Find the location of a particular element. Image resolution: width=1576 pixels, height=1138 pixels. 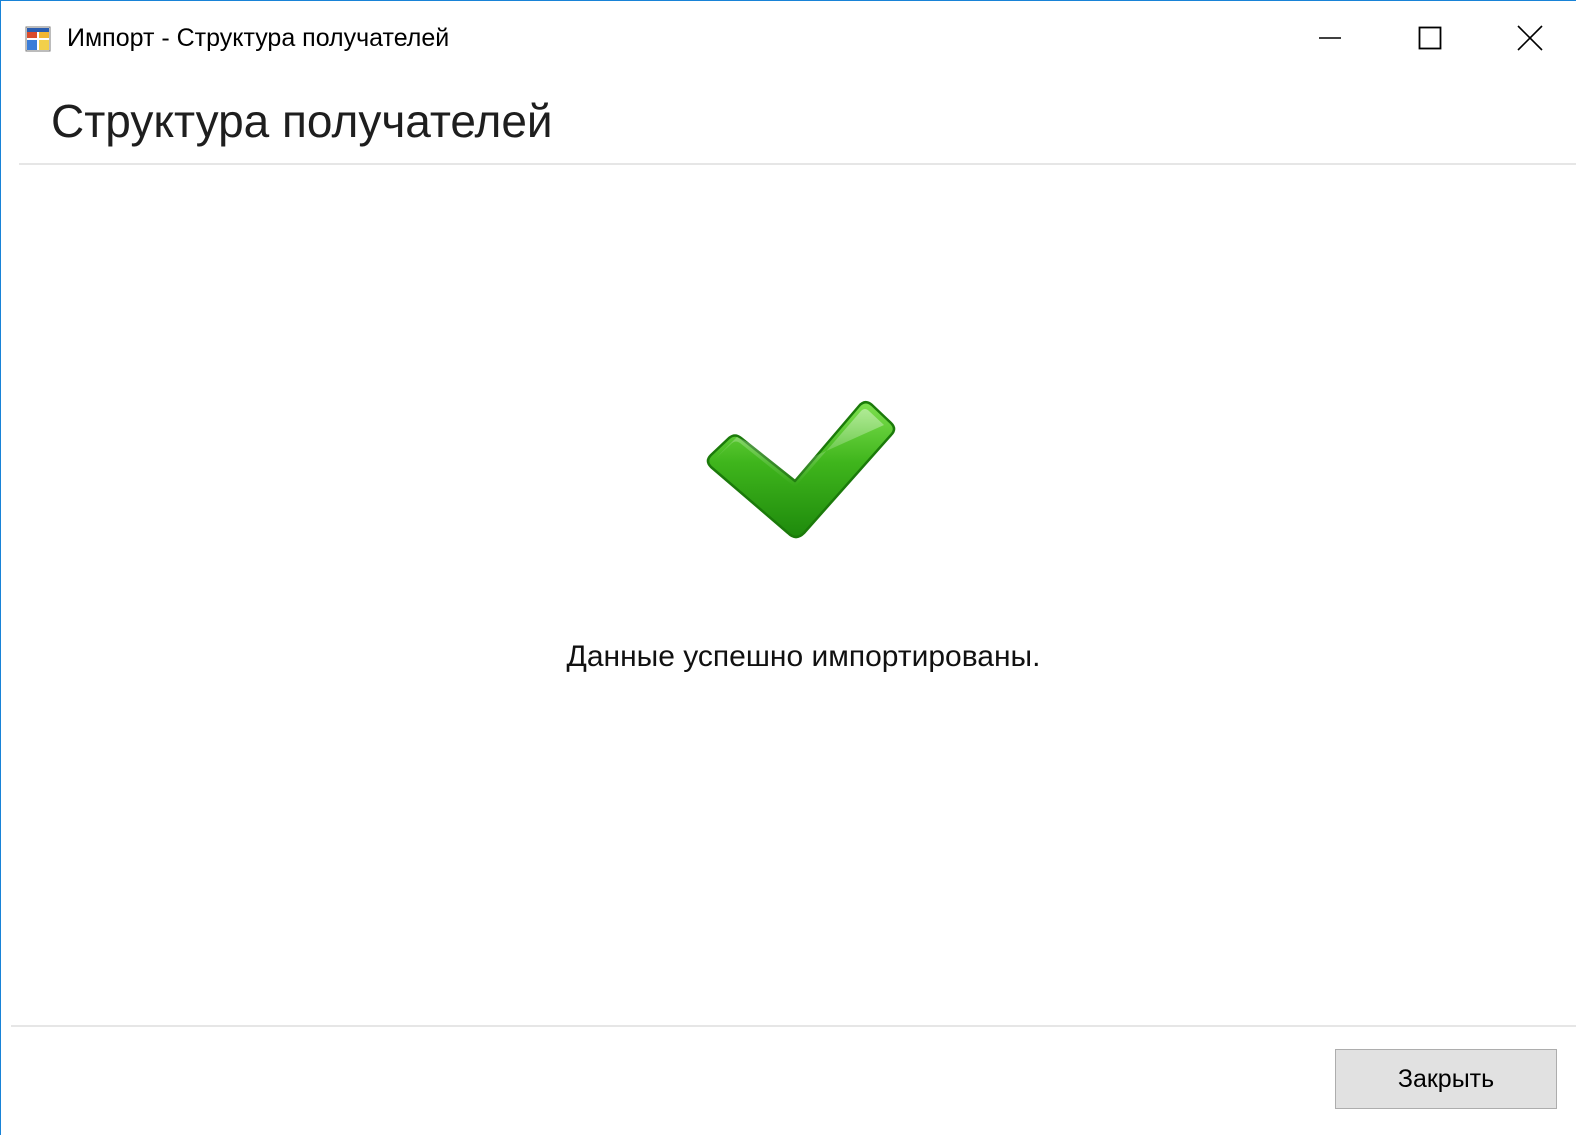

window-title: Импорт - Структура получателей is located at coordinates (258, 38).